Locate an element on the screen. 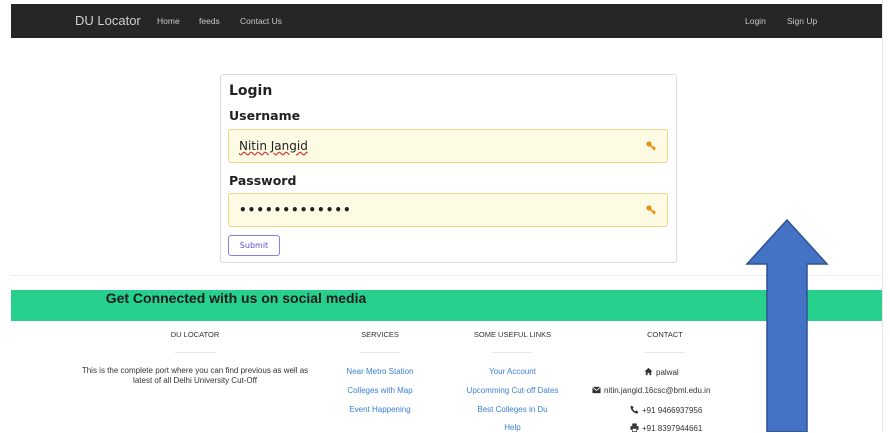 The width and height of the screenshot is (890, 433). password-value: ••••••••••••• is located at coordinates (295, 210).